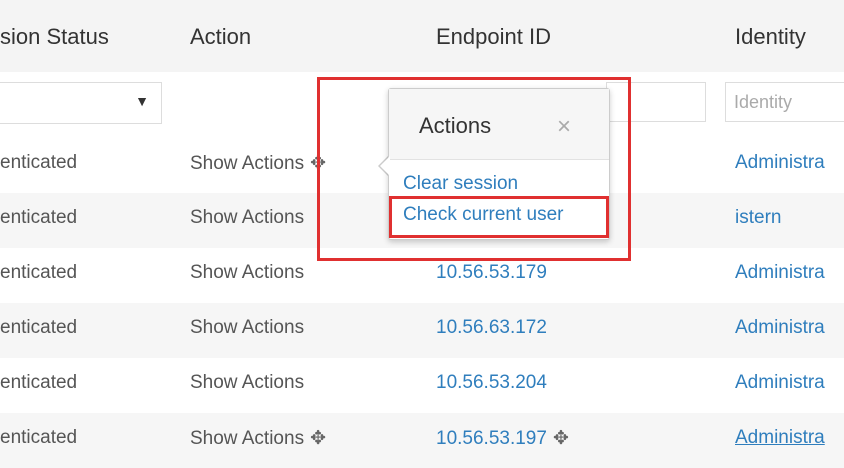 The width and height of the screenshot is (844, 468). I want to click on identity-filter-input: Identity, so click(784, 102).